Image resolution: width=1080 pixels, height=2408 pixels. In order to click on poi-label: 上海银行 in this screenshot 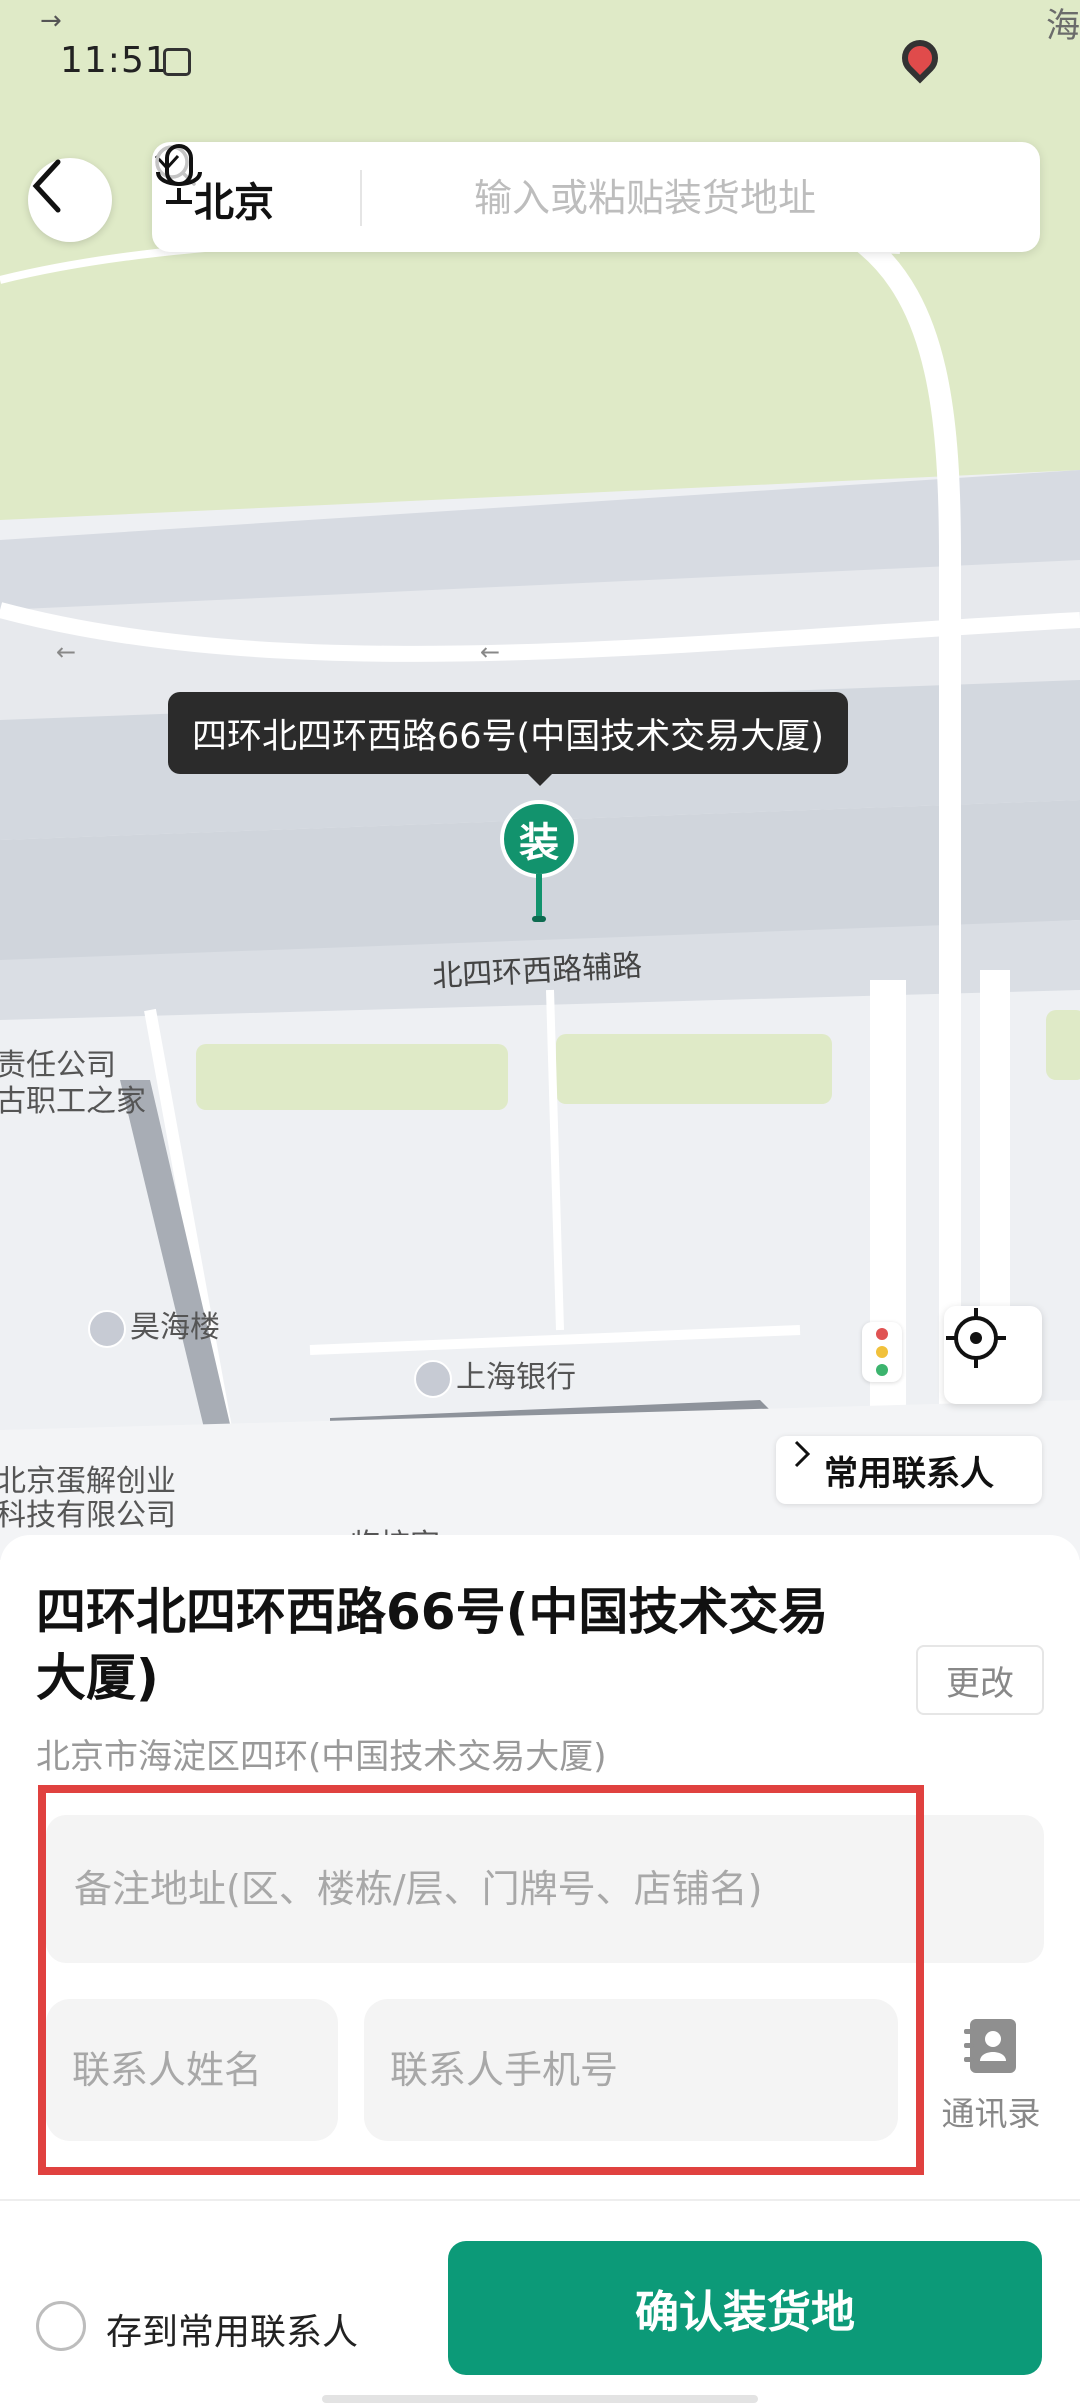, I will do `click(516, 1377)`.